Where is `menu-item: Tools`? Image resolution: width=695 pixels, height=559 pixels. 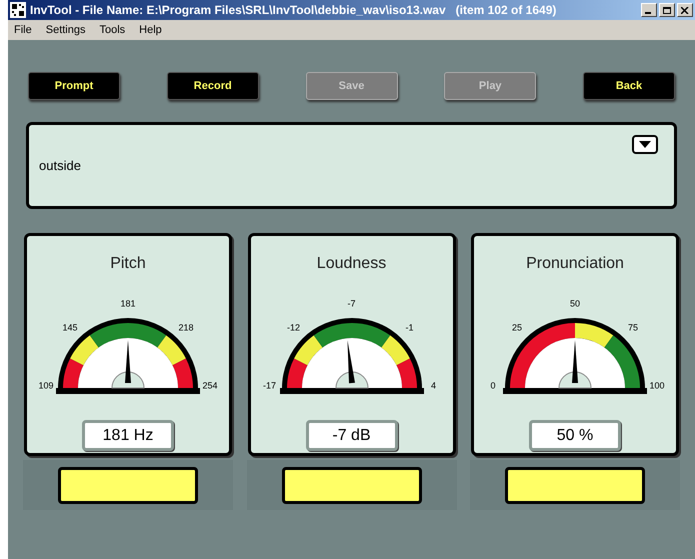 menu-item: Tools is located at coordinates (112, 30).